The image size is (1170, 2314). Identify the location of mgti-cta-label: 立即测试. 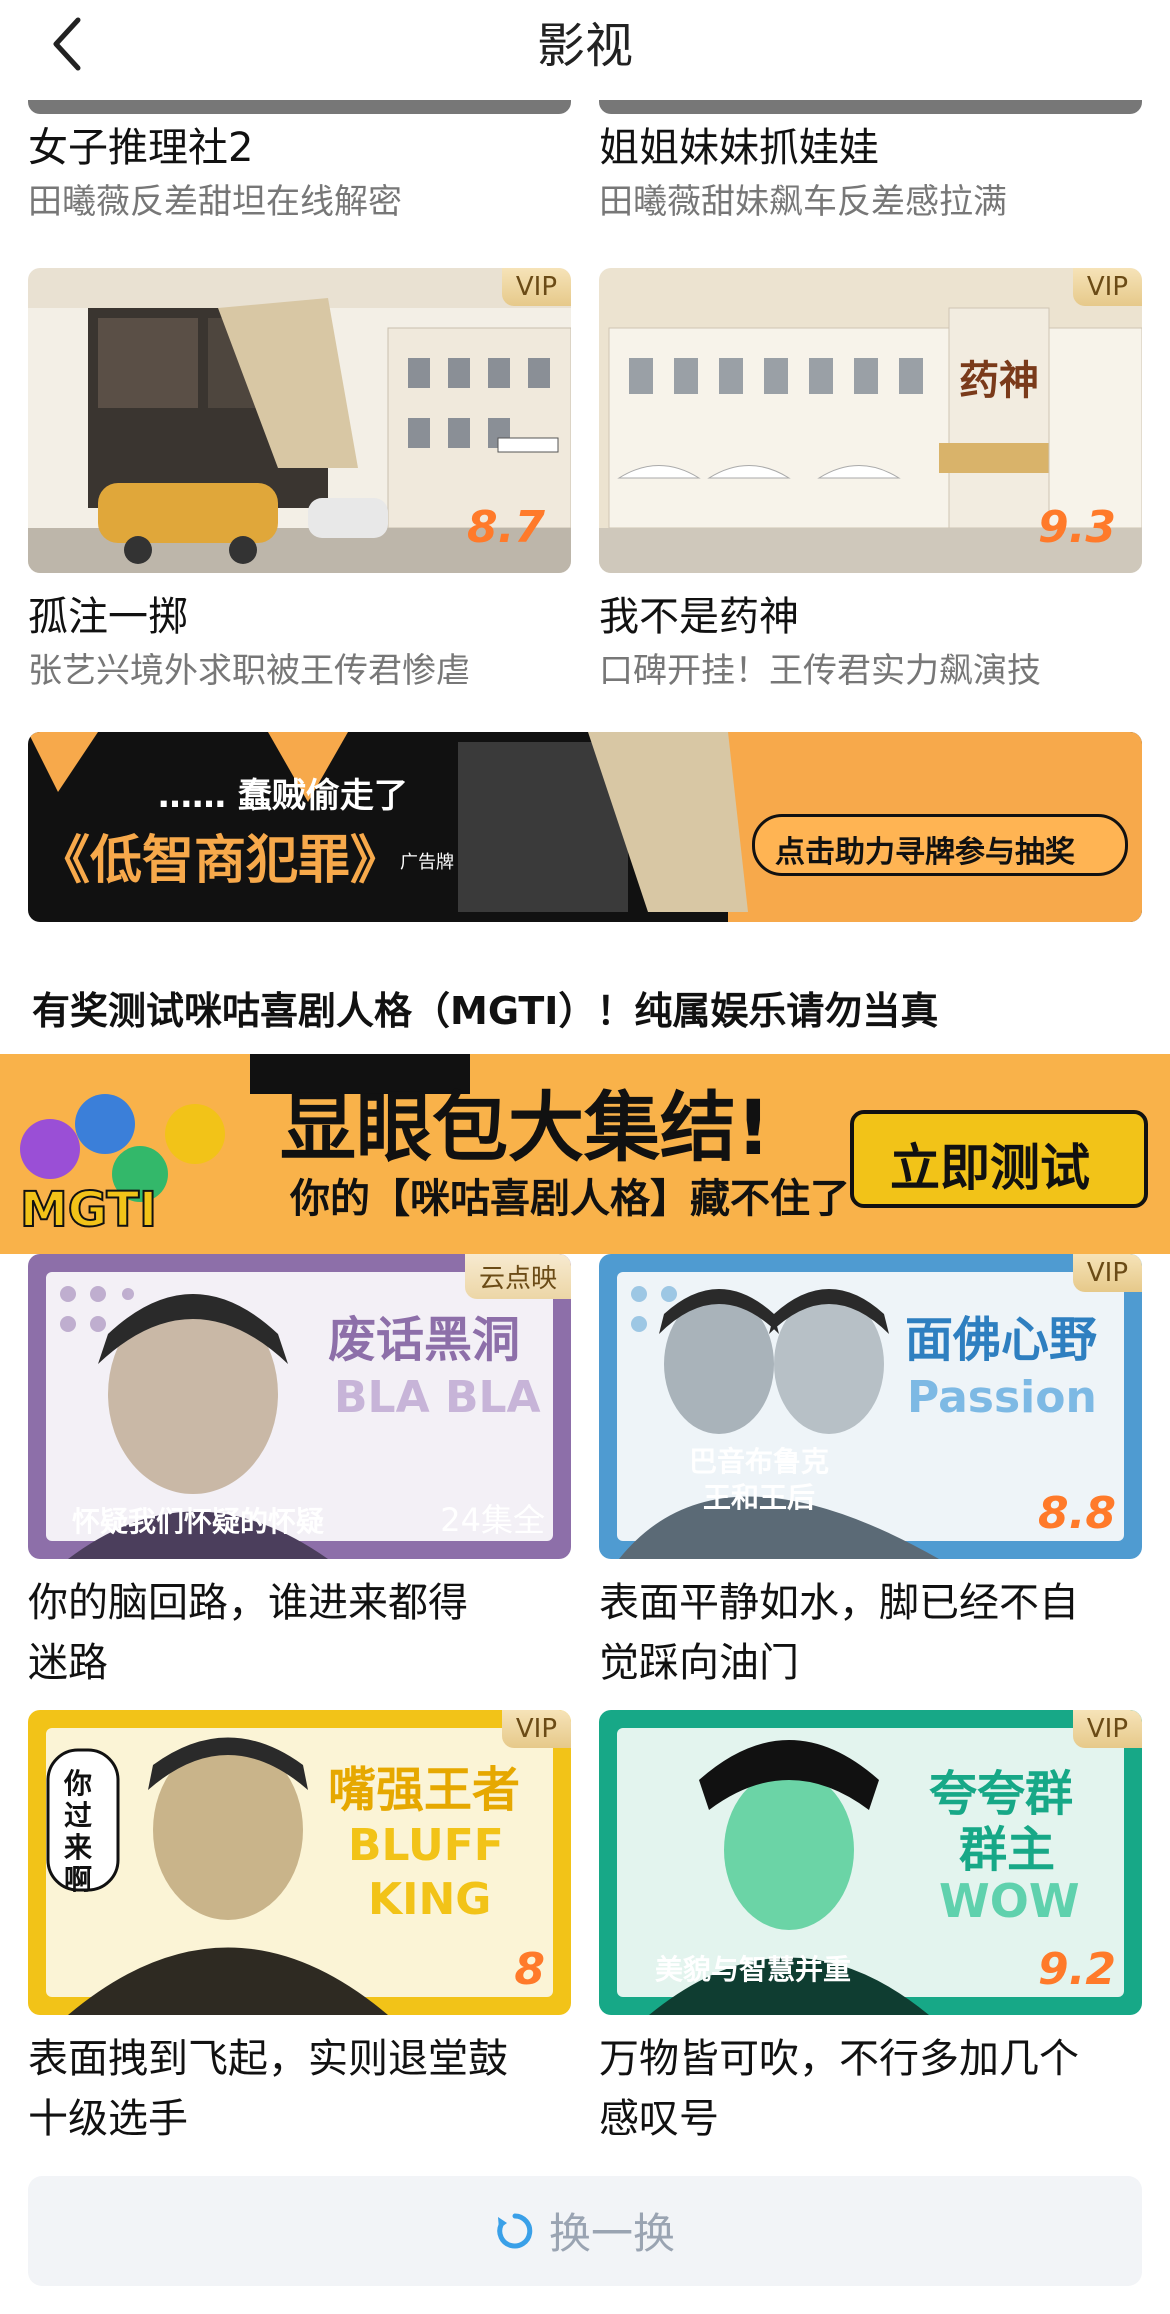
(990, 1168).